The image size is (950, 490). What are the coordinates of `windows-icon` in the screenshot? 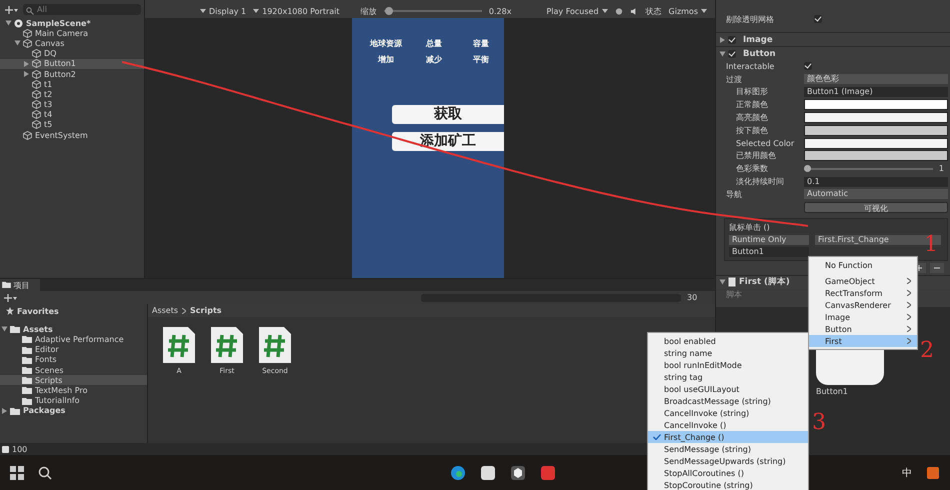 It's located at (17, 473).